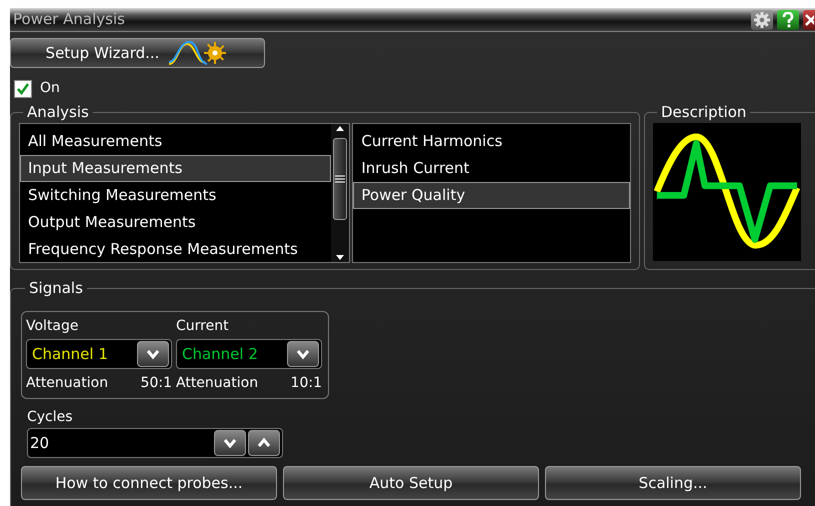  Describe the element at coordinates (40, 443) in the screenshot. I see `cycles-value: 20` at that location.